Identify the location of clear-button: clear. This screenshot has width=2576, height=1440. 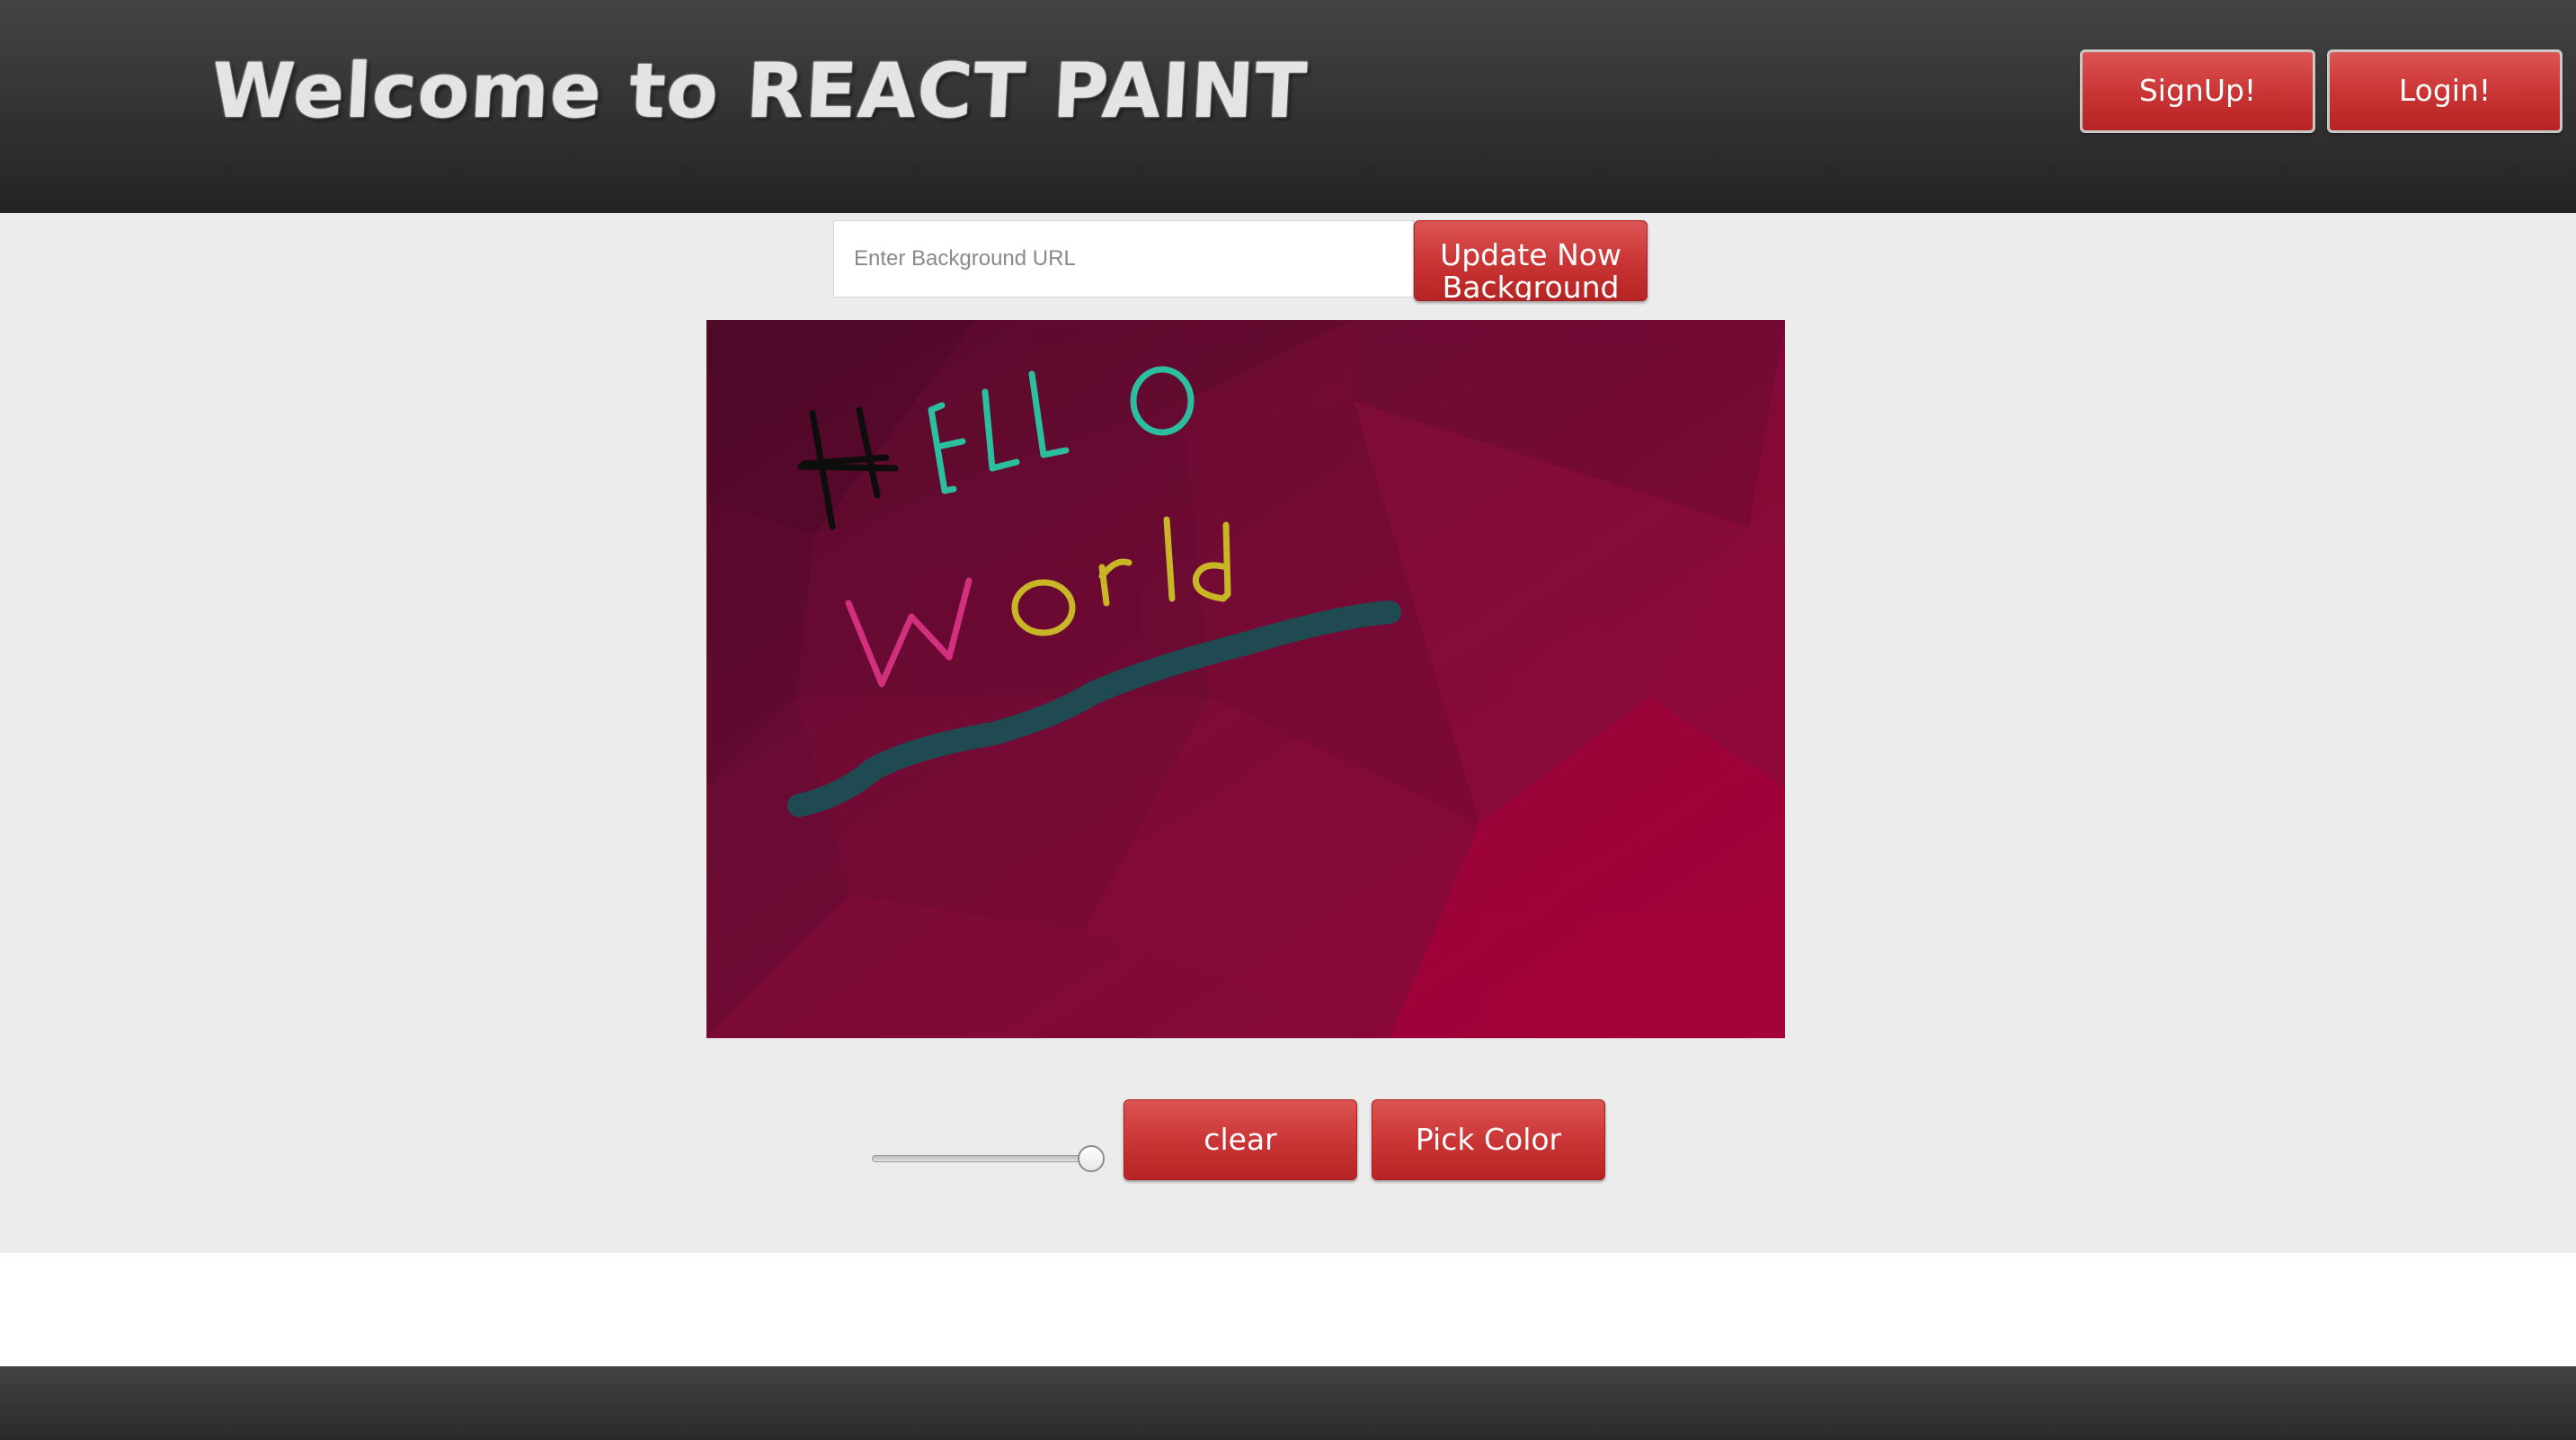
(1240, 1139).